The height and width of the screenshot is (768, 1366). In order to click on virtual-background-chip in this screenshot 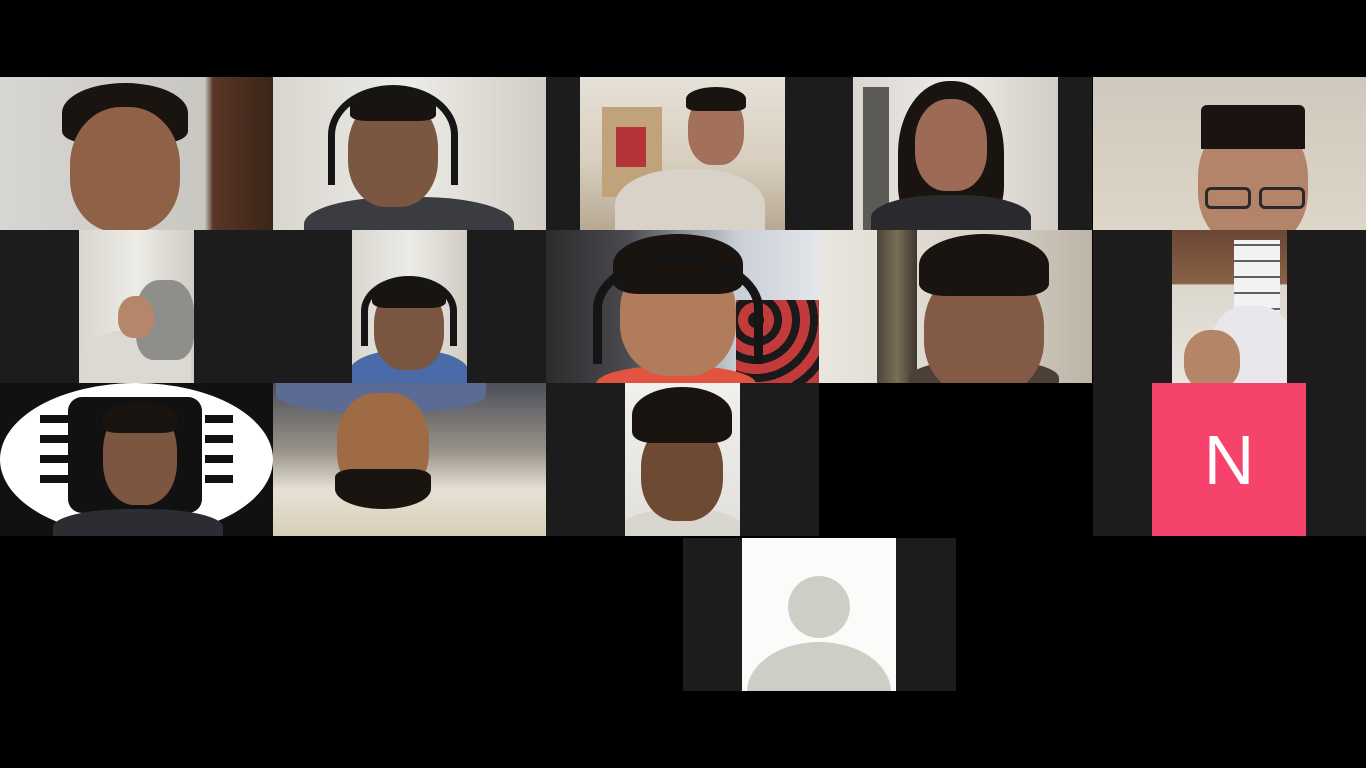, I will do `click(136, 459)`.